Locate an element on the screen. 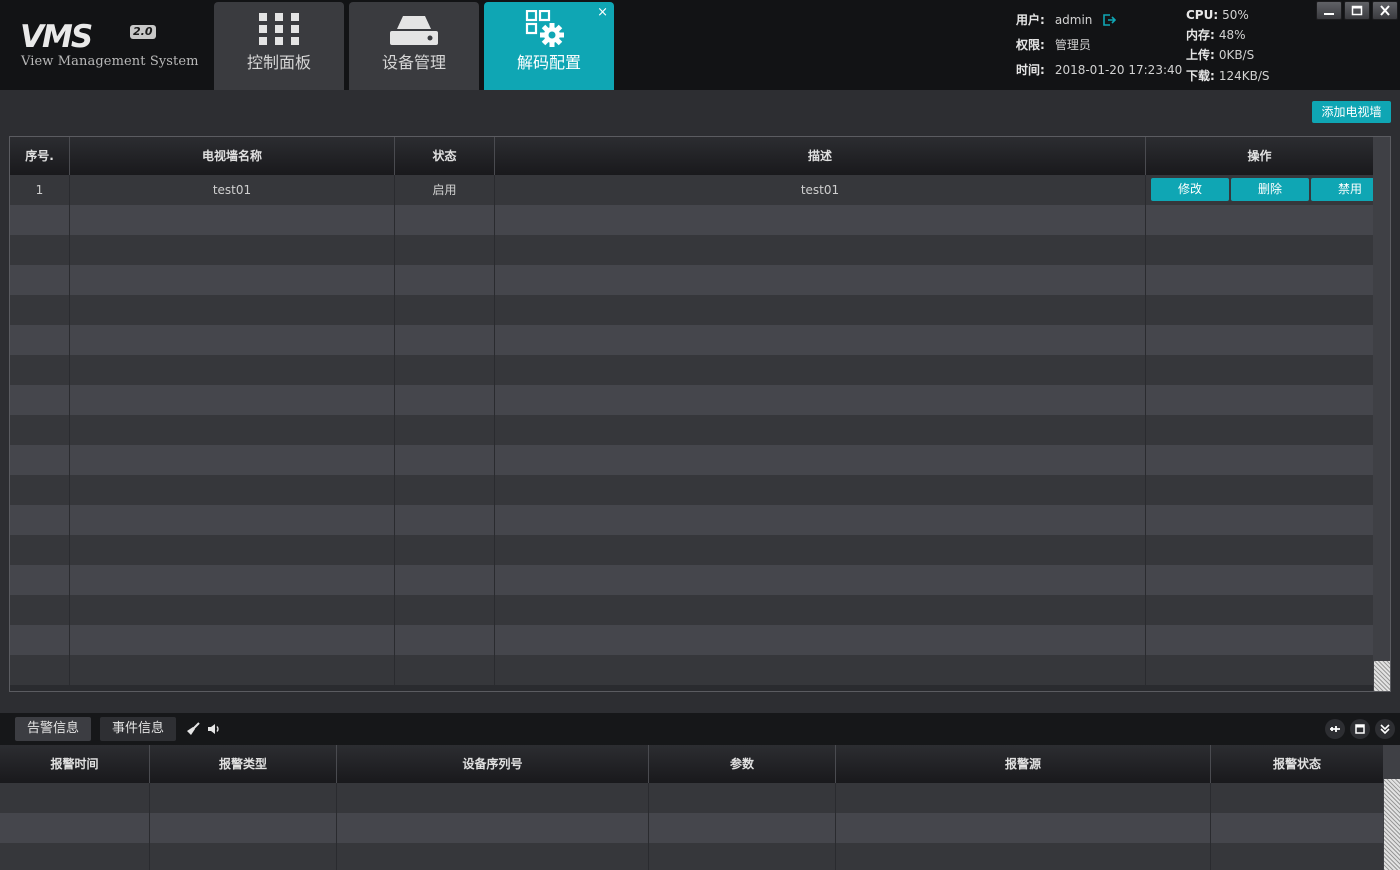  minimize-button is located at coordinates (1329, 10).